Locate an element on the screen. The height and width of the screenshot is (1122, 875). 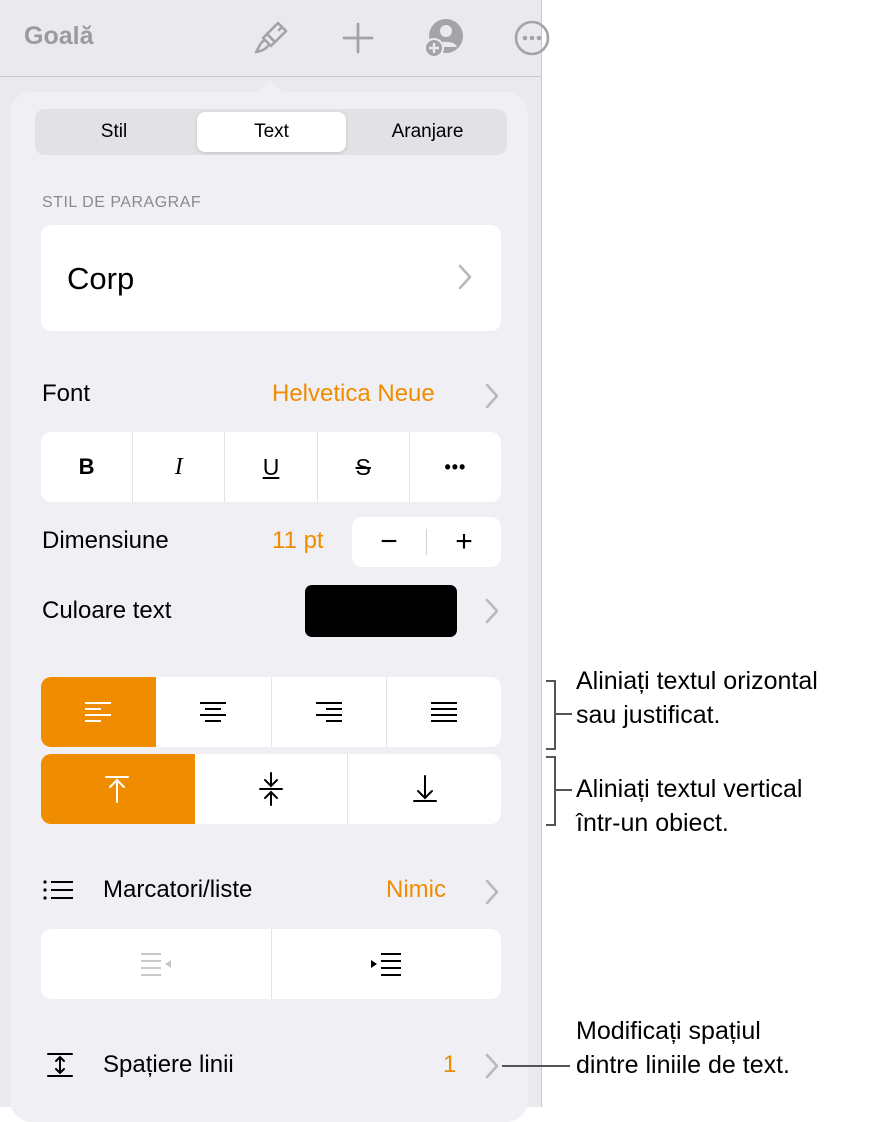
vertical-callout-bracket is located at coordinates (551, 791).